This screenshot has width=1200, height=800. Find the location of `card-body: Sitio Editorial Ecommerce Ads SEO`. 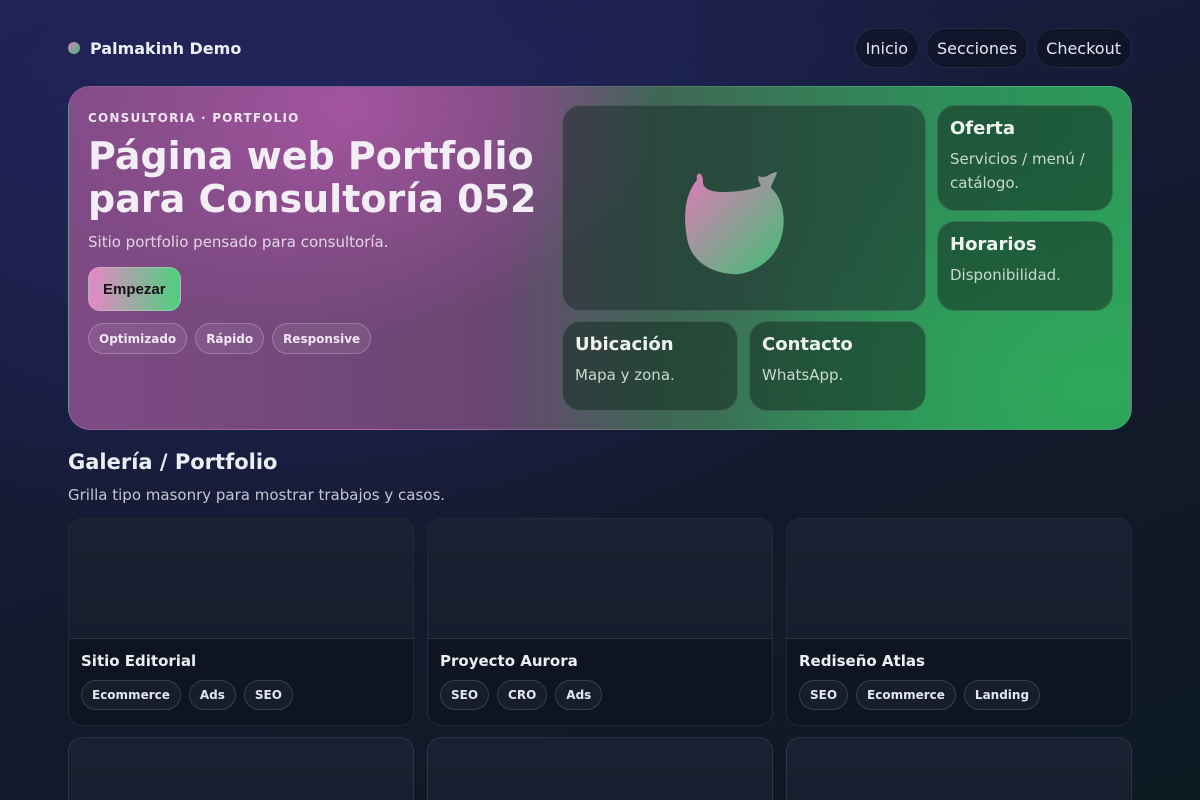

card-body: Sitio Editorial Ecommerce Ads SEO is located at coordinates (241, 682).